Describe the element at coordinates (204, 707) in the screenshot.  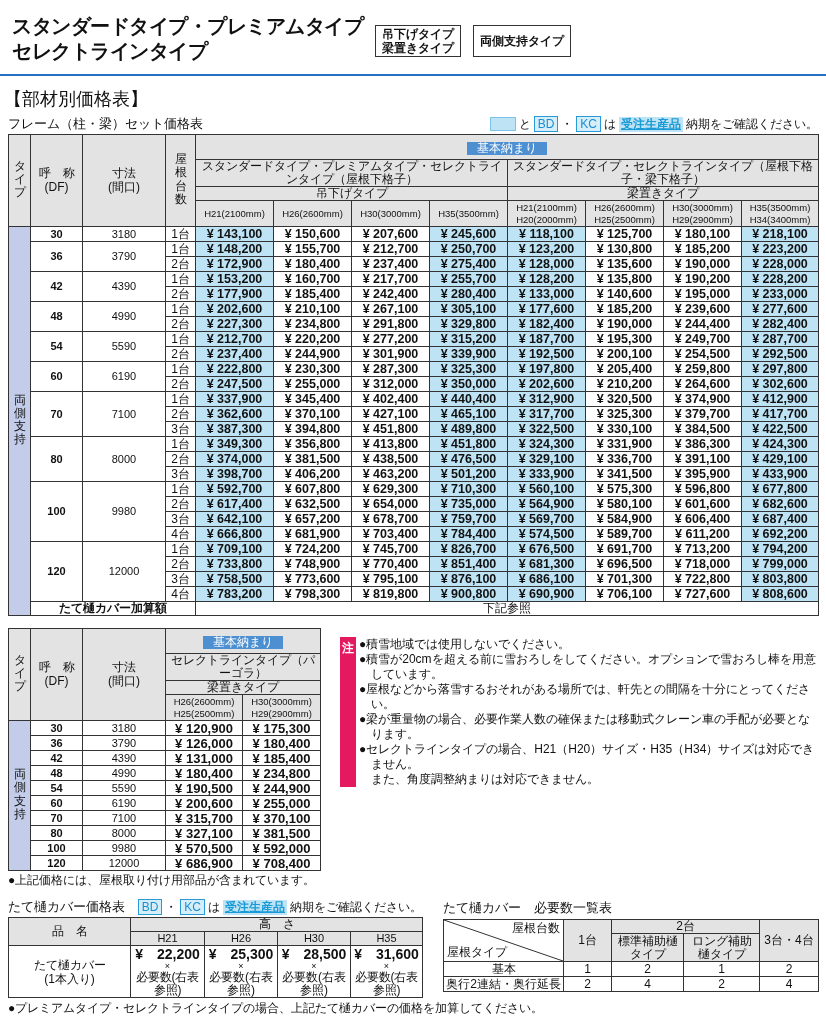
I see `column-header: H26(2600mm) H25(2500mm)` at that location.